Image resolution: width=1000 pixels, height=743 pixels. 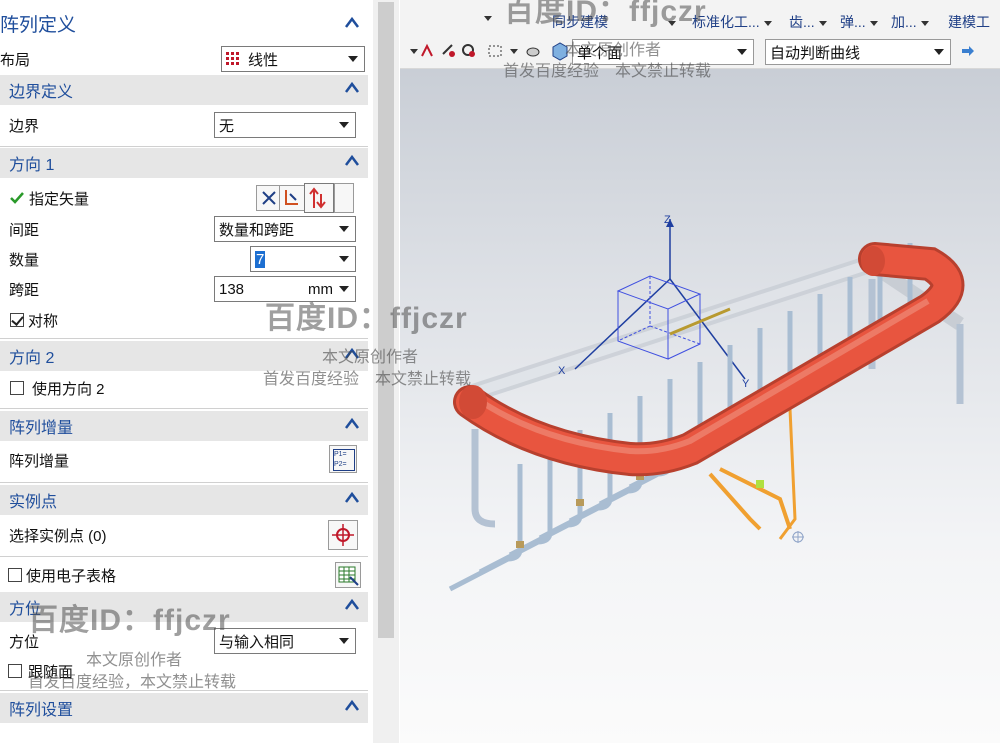 What do you see at coordinates (257, 230) in the screenshot?
I see `spacing-value: 数量和跨距` at bounding box center [257, 230].